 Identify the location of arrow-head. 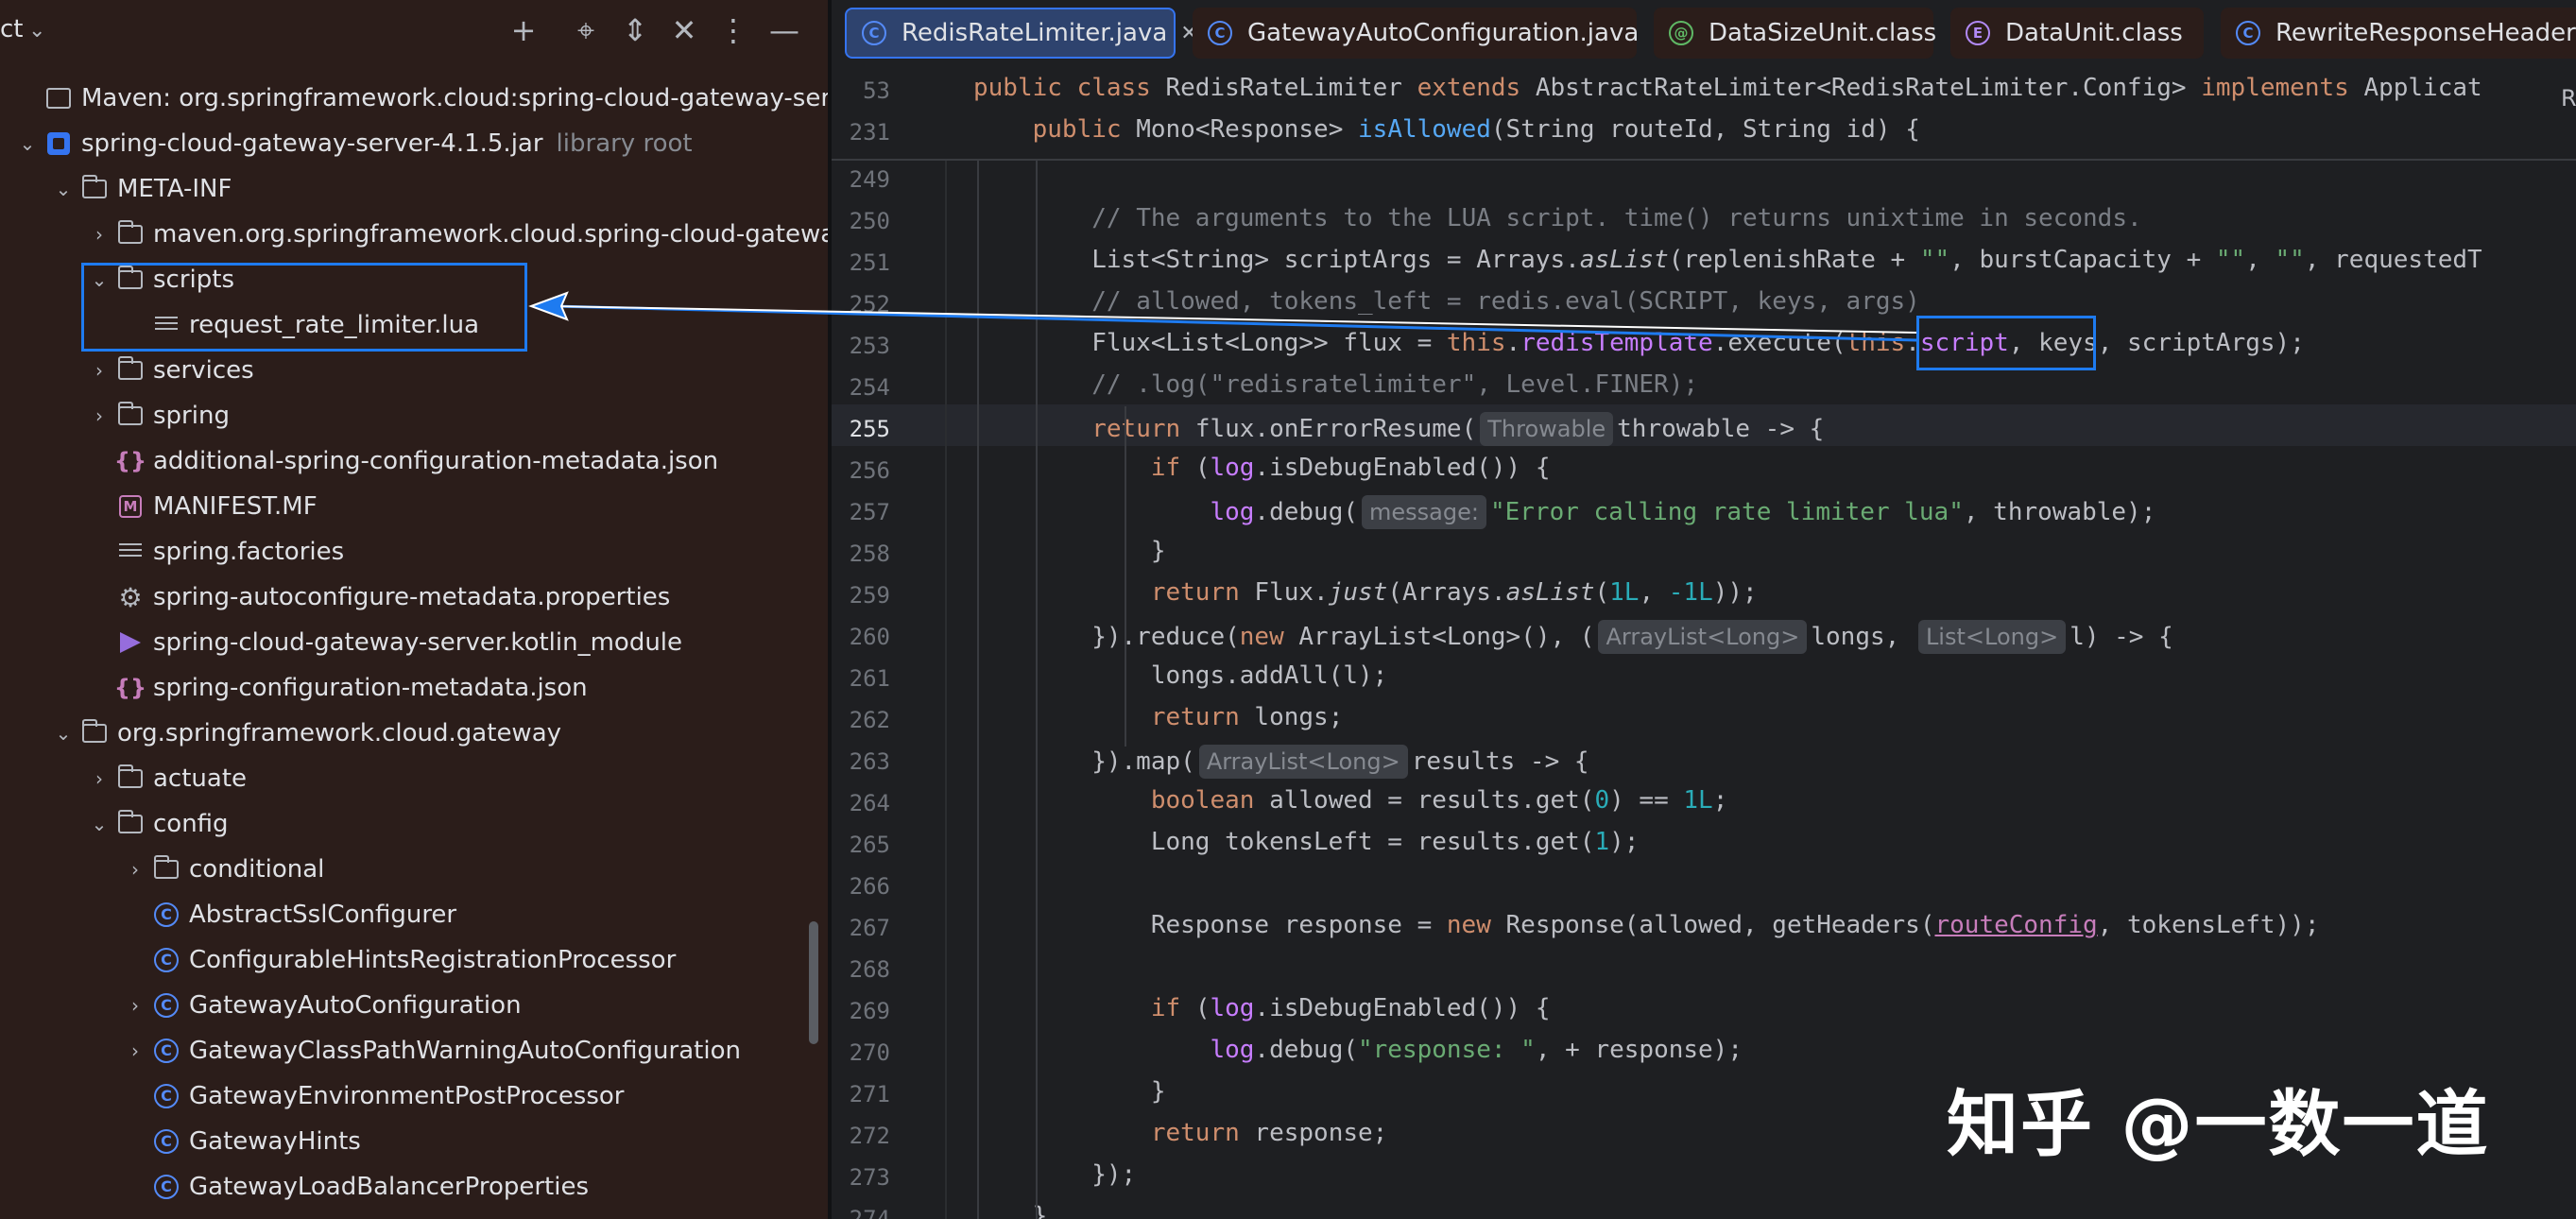
(548, 306).